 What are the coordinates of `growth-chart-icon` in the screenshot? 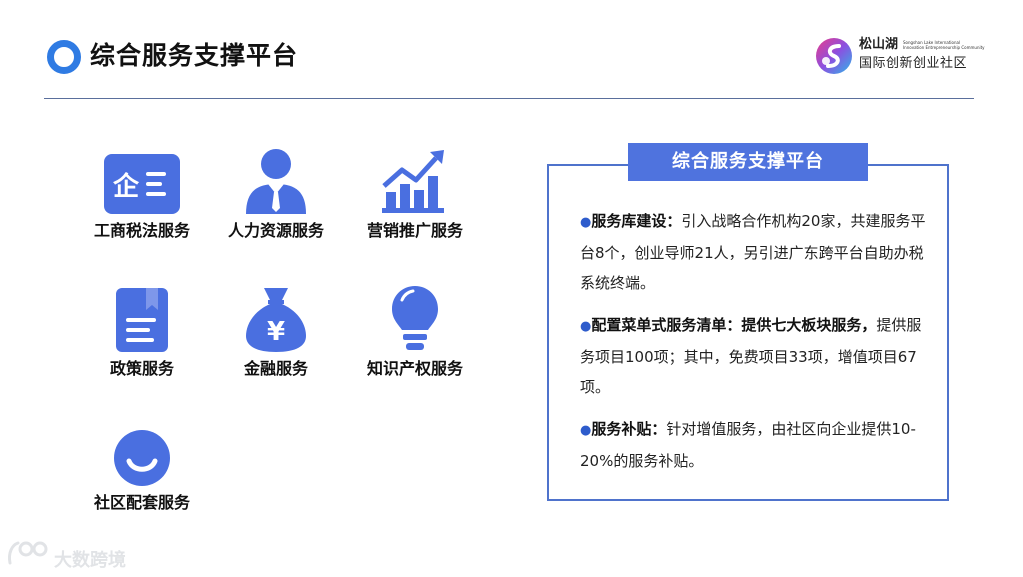 It's located at (413, 181).